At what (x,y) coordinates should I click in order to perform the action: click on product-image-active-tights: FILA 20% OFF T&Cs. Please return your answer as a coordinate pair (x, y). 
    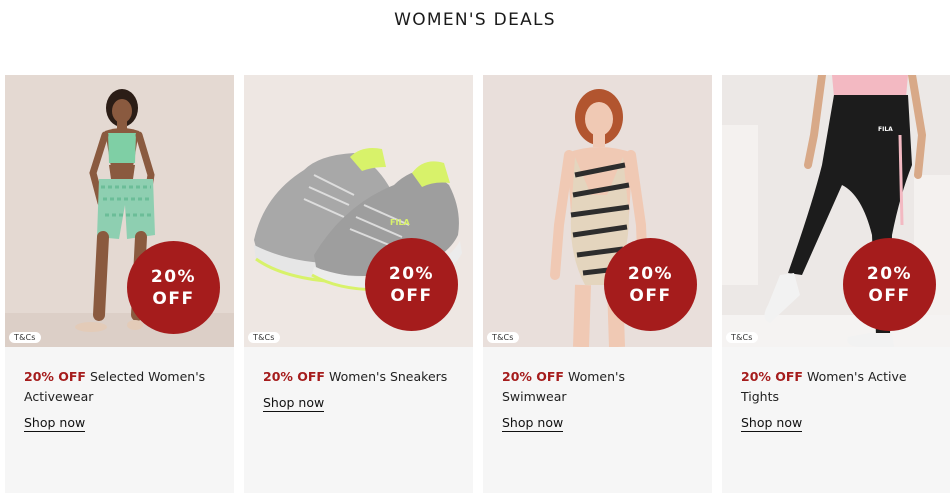
    Looking at the image, I should click on (836, 211).